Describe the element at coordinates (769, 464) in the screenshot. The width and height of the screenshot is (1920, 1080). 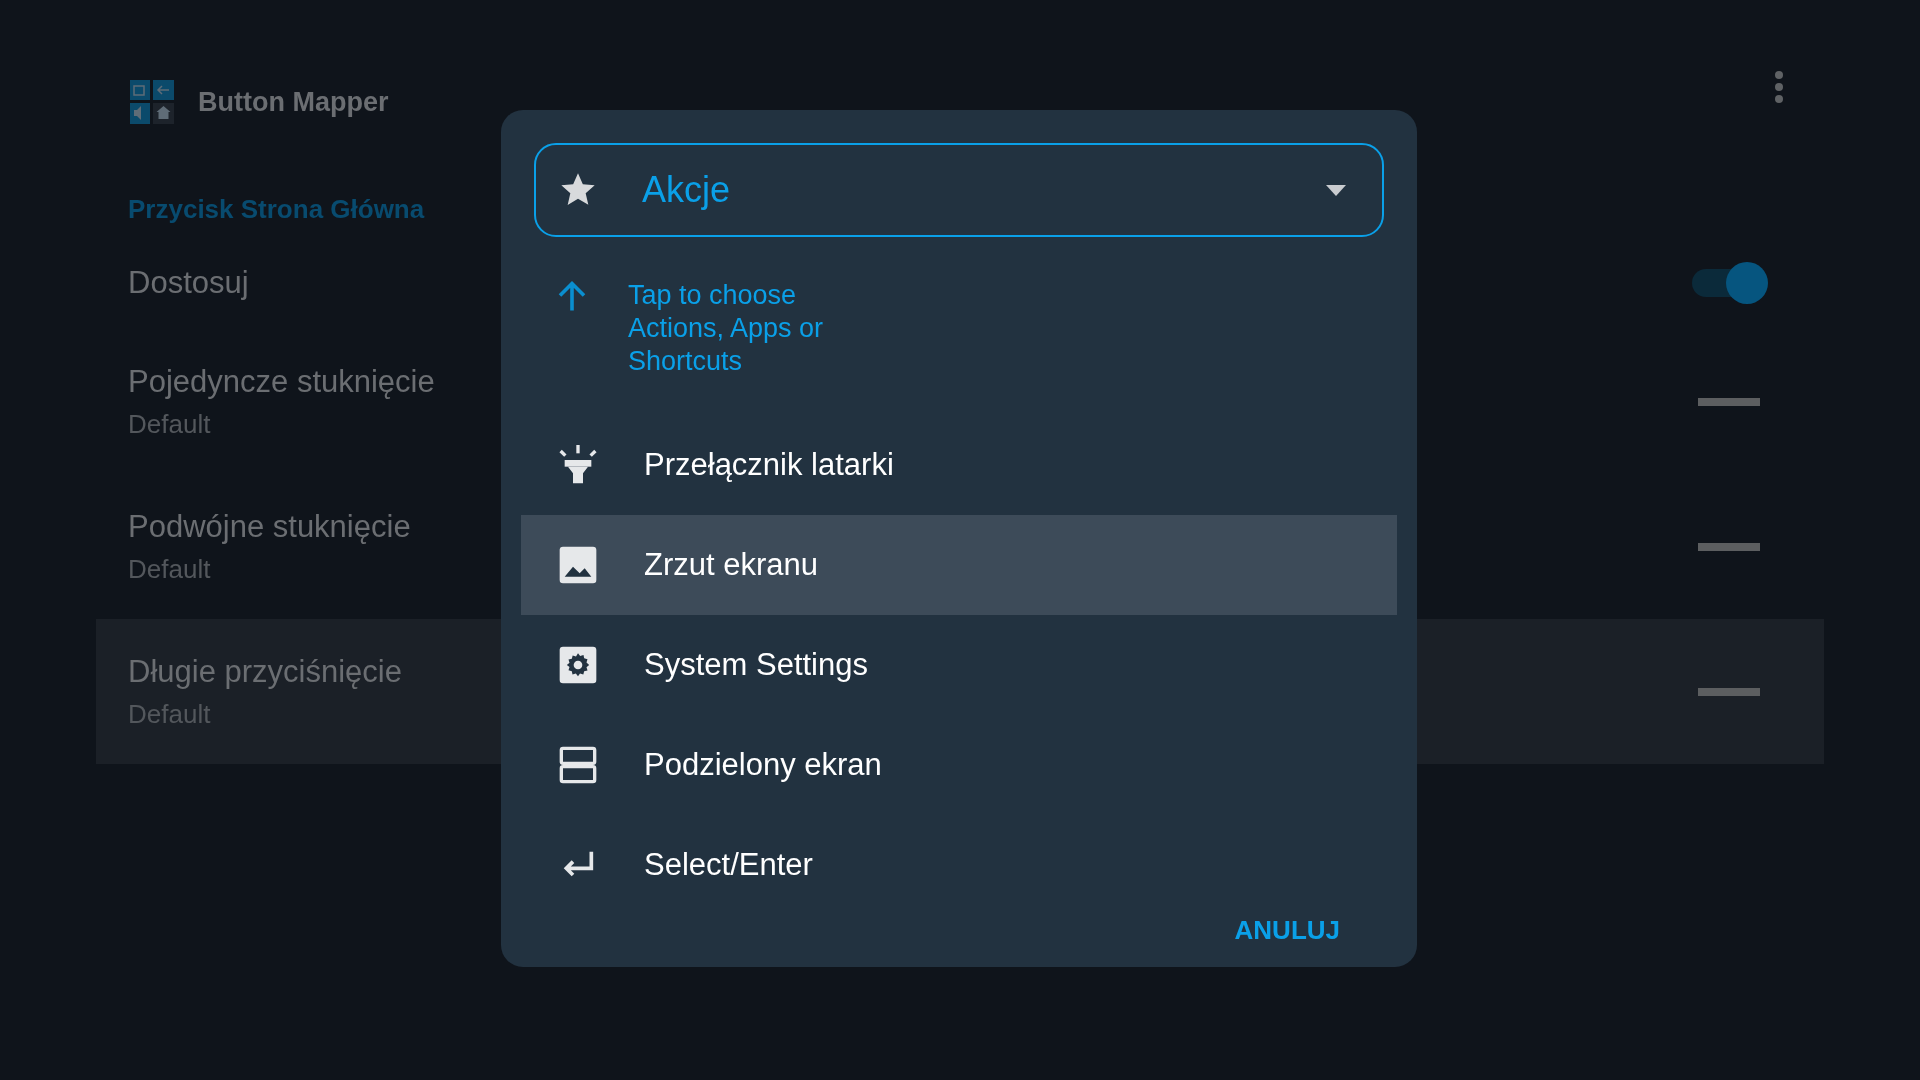
I see `action-label: Przełącznik latarki` at that location.